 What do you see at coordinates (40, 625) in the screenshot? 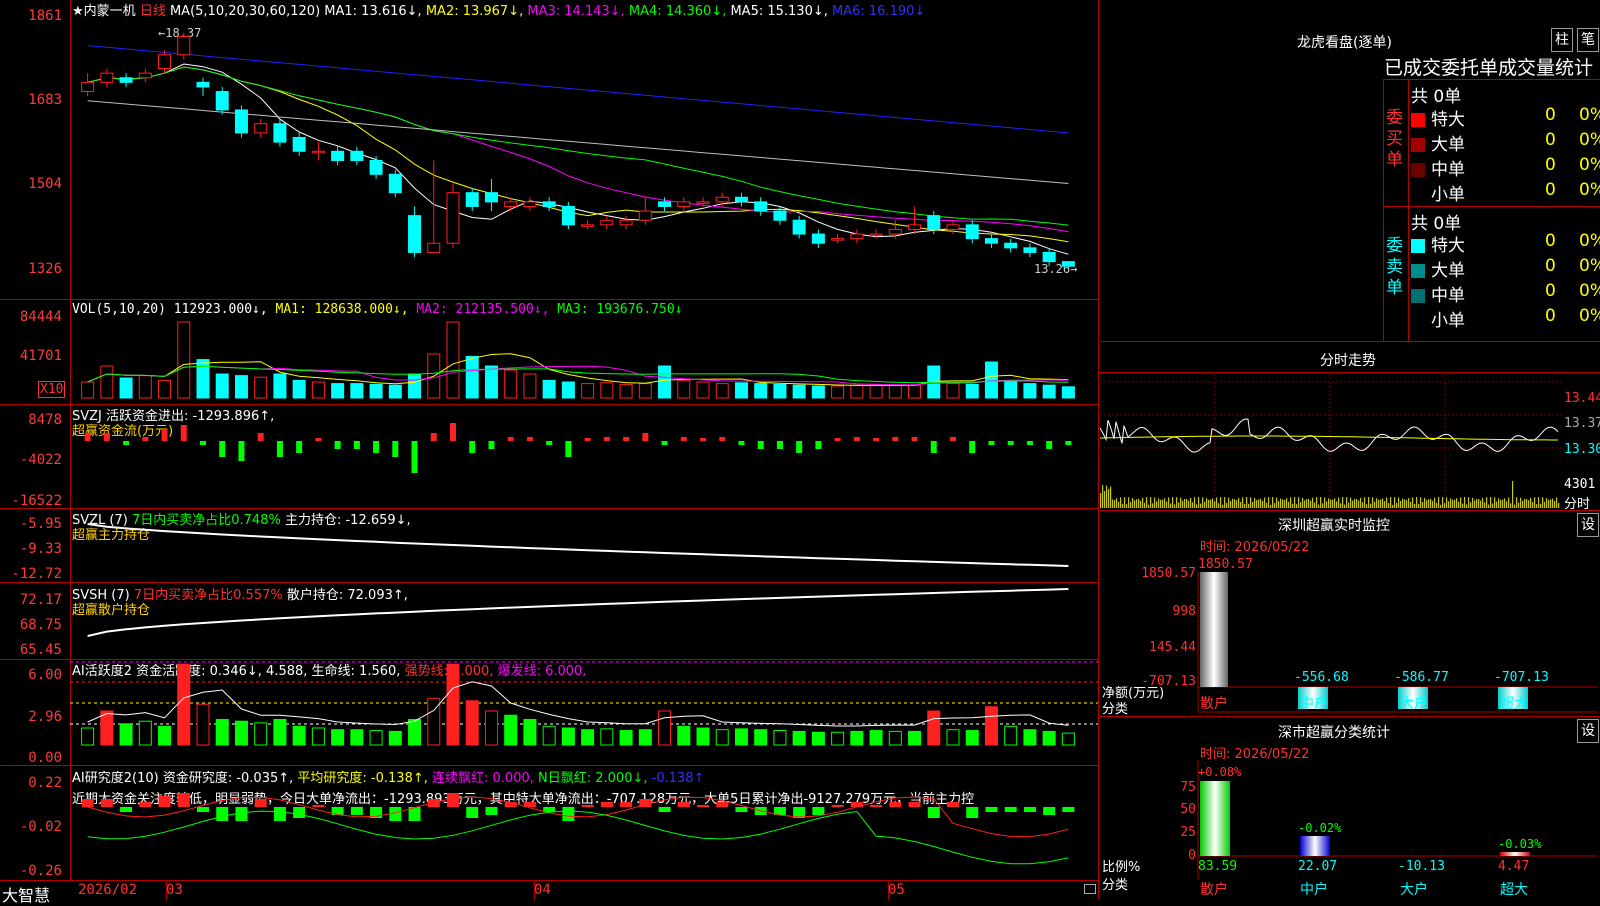
I see `svsh-tick: 68.75` at bounding box center [40, 625].